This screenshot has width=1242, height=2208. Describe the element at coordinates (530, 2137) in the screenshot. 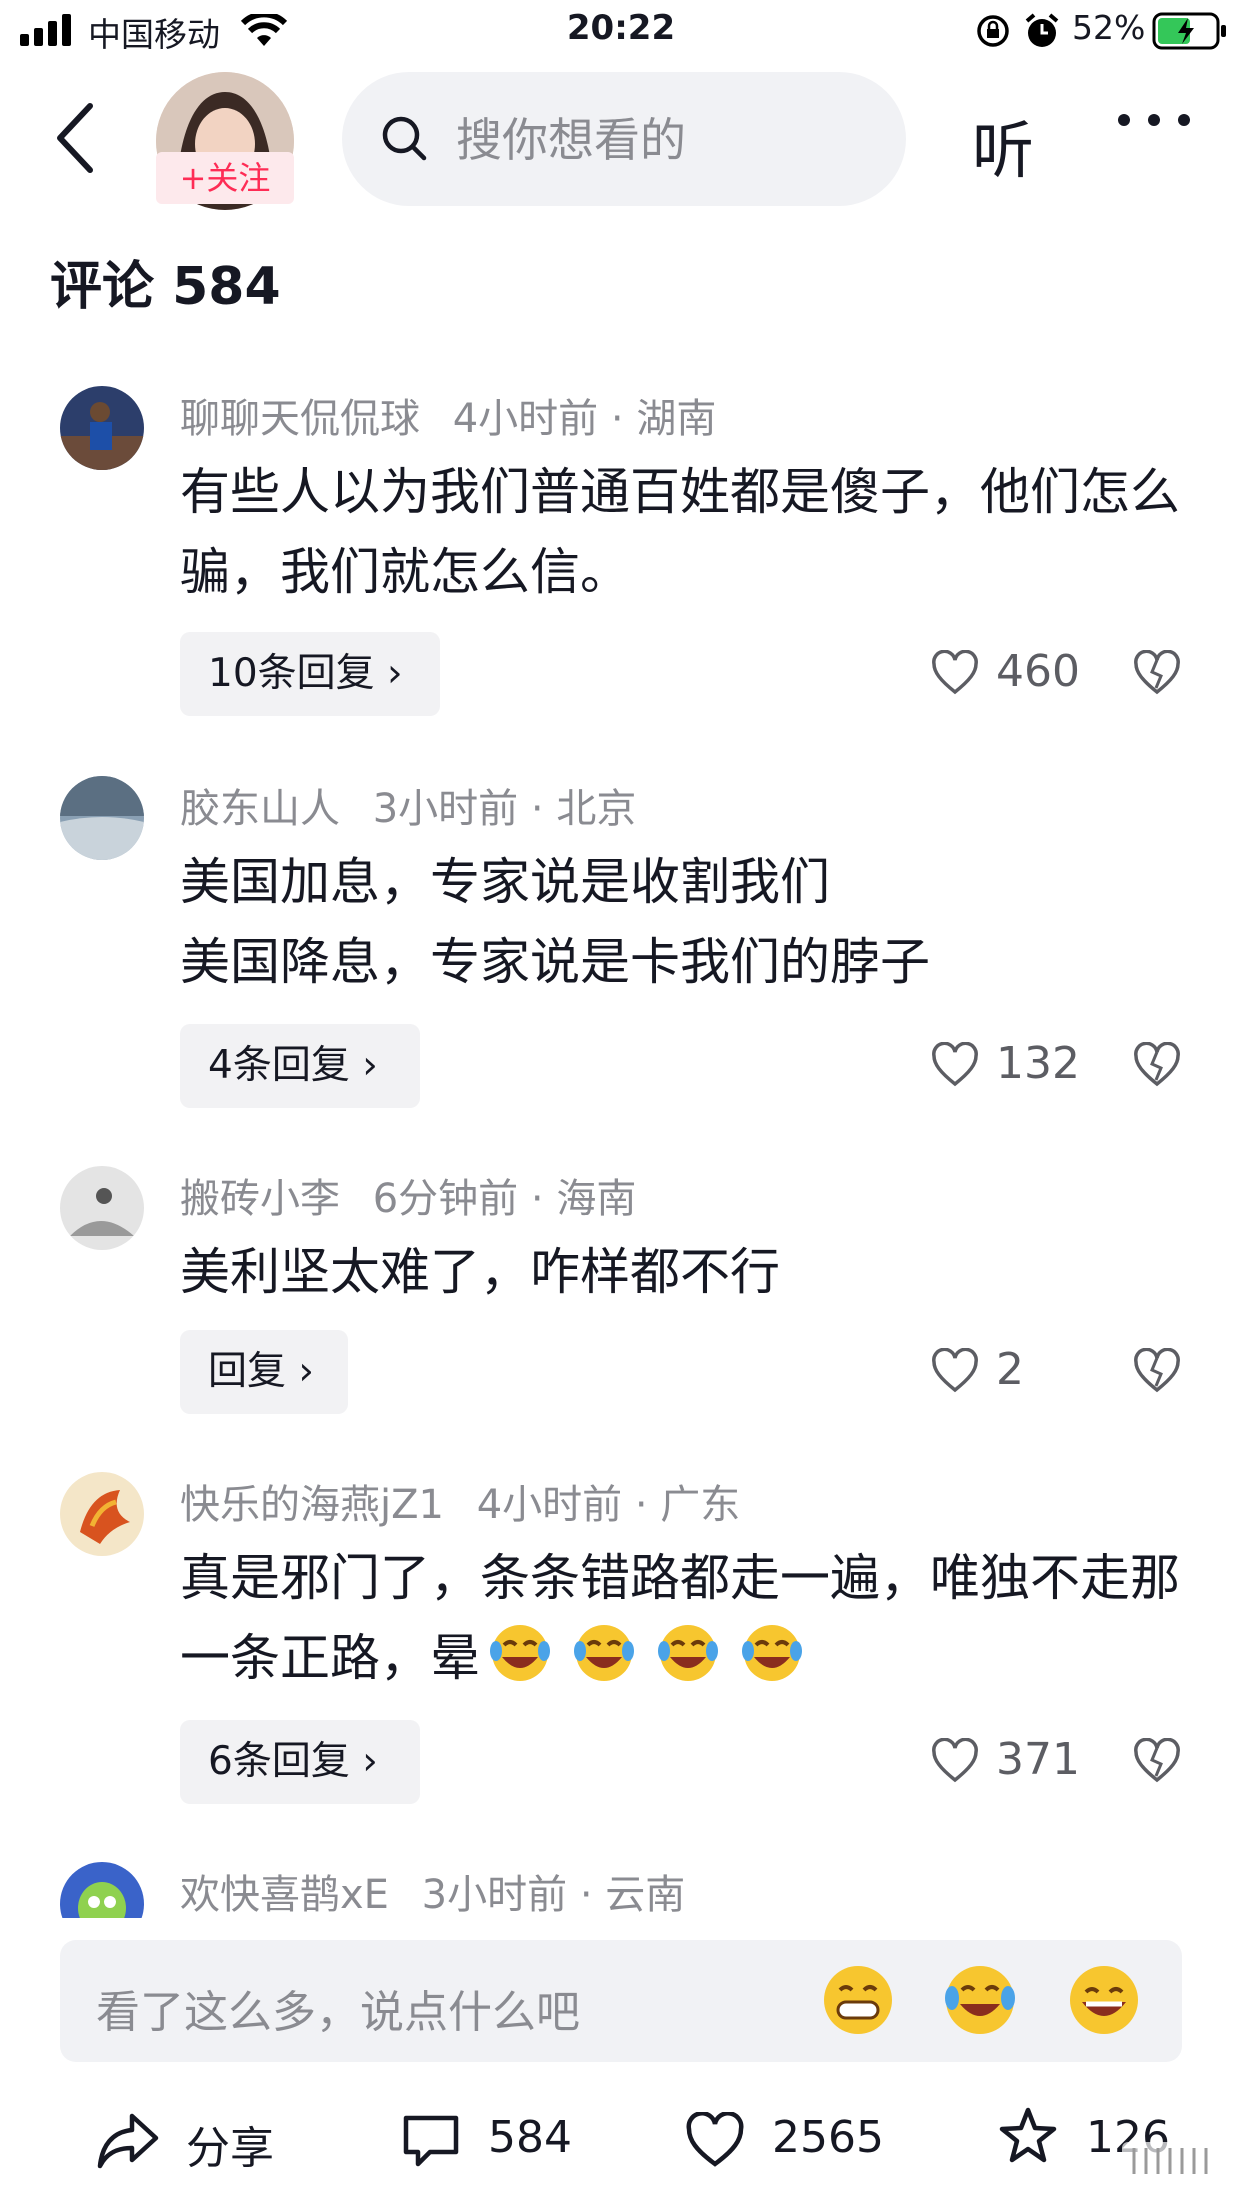

I see `comment-count: 584` at that location.